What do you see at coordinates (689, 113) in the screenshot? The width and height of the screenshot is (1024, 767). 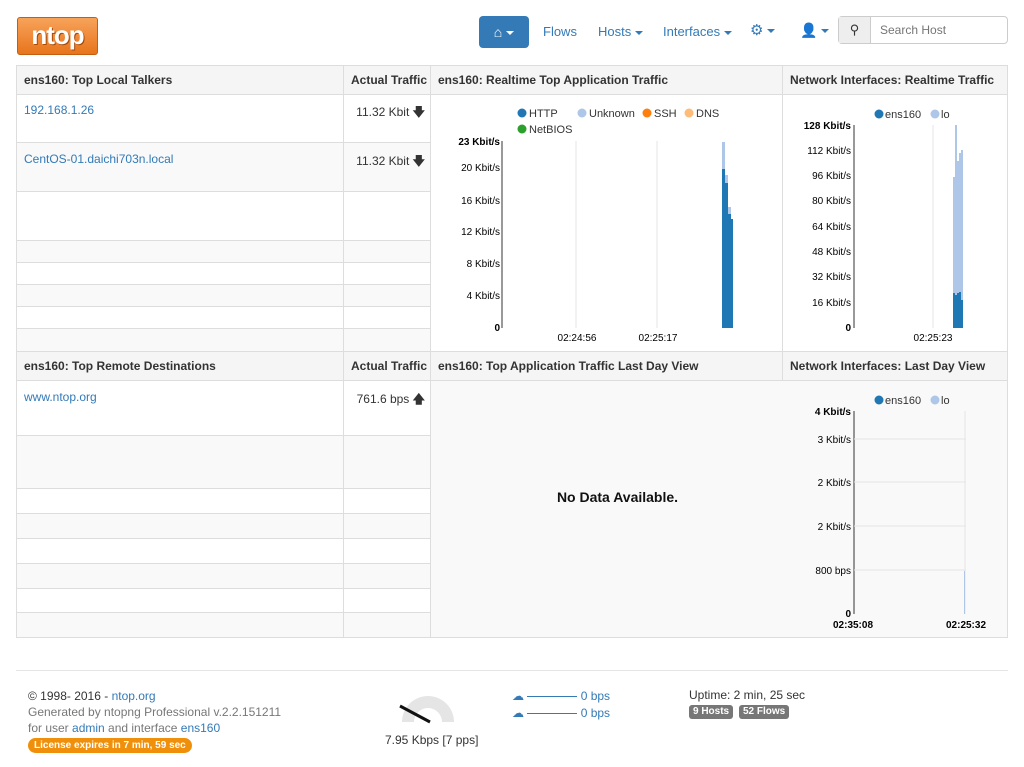 I see `legend-dot-dns` at bounding box center [689, 113].